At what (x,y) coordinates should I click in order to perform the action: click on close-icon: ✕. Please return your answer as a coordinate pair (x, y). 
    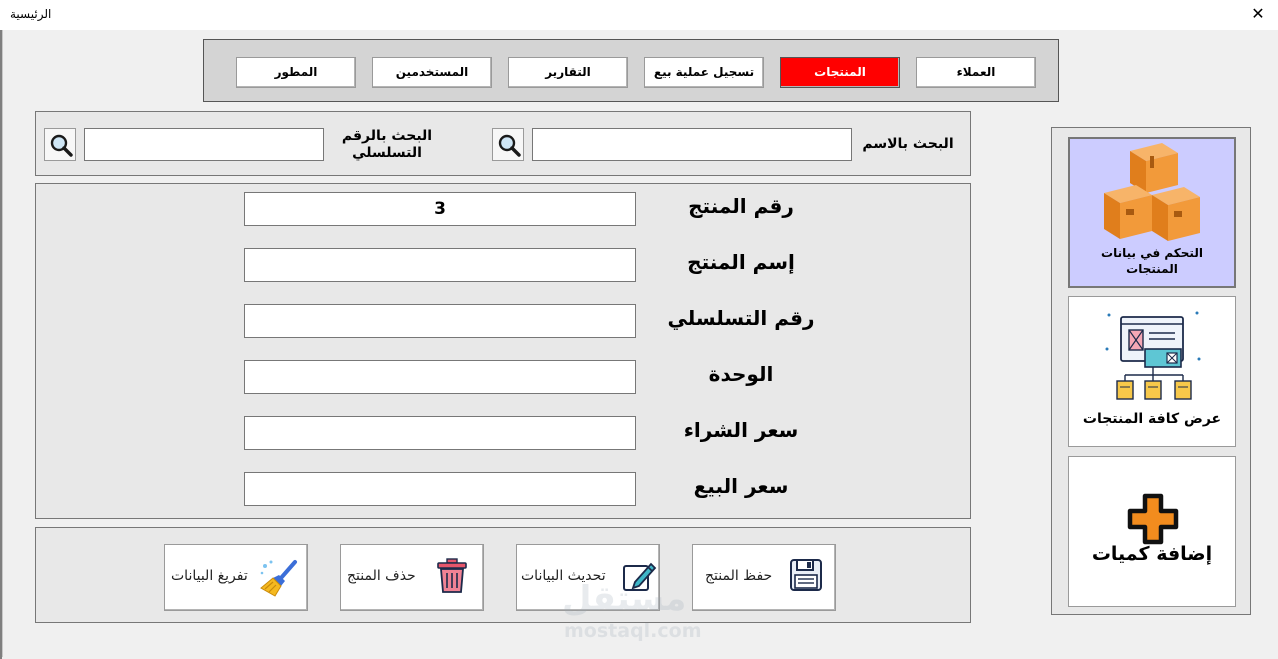
    Looking at the image, I should click on (1258, 14).